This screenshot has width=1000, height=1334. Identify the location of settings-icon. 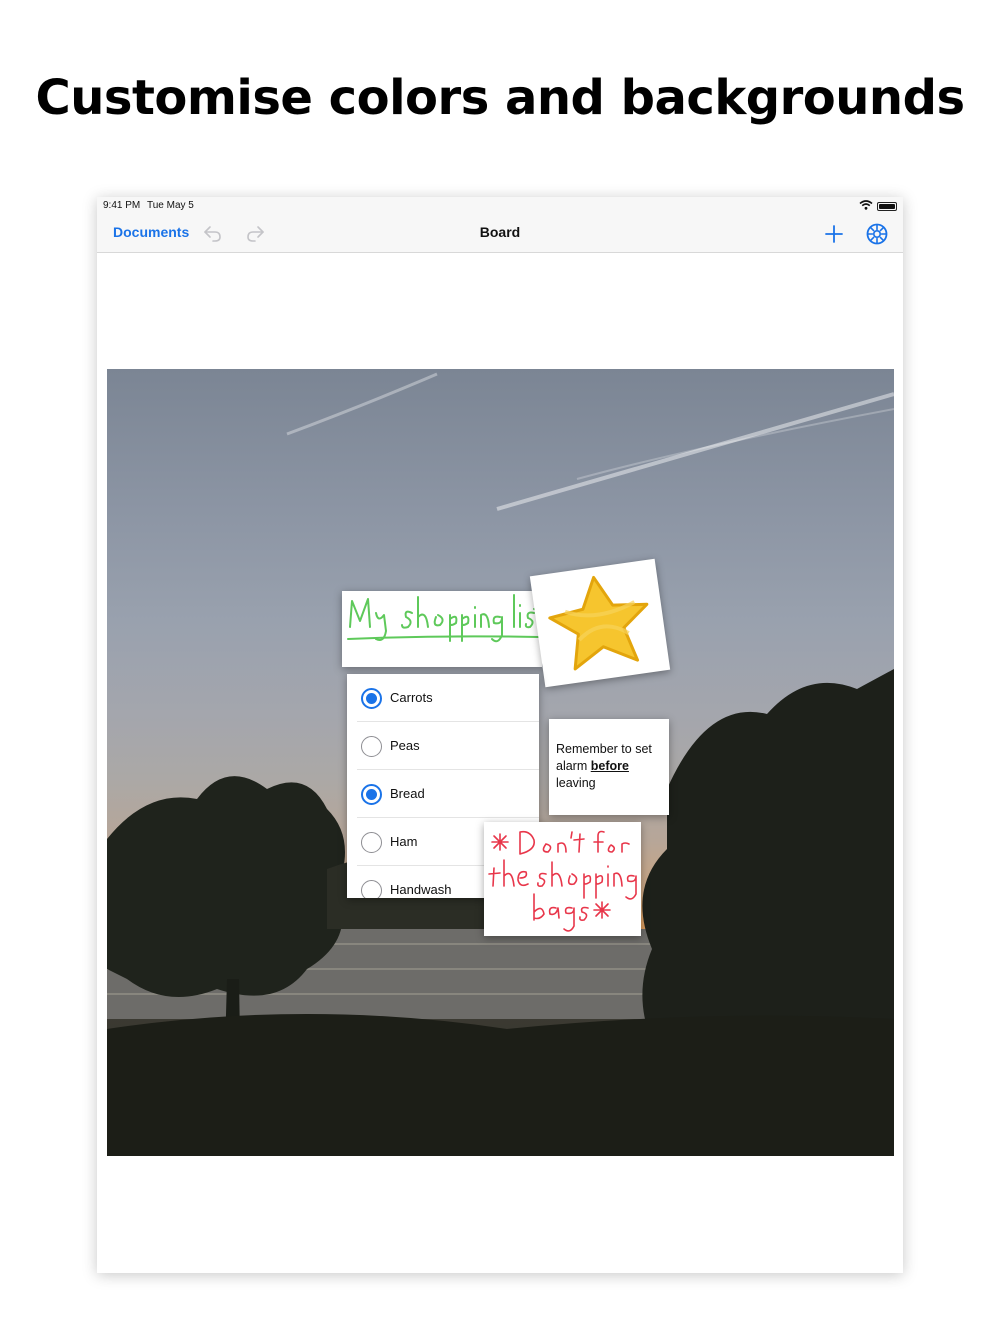
(877, 234).